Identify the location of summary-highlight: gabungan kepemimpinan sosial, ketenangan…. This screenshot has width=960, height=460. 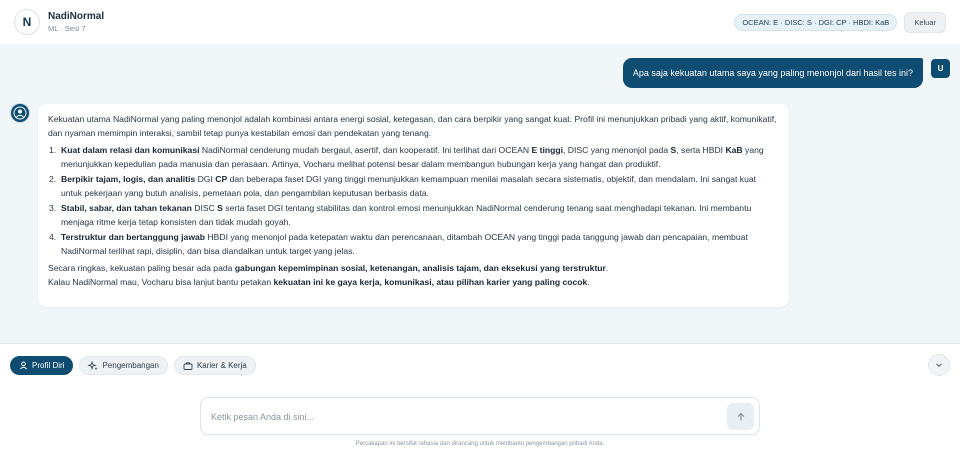
(420, 268).